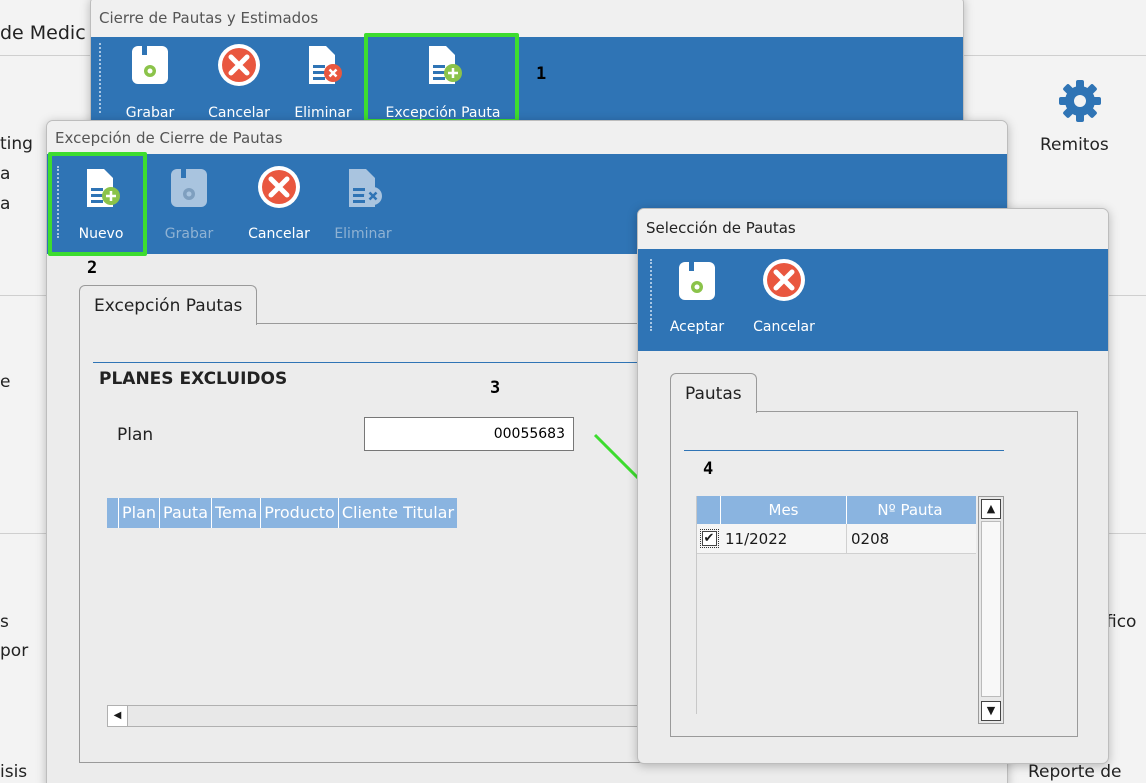 The image size is (1146, 783). Describe the element at coordinates (300, 513) in the screenshot. I see `column-header: Producto` at that location.